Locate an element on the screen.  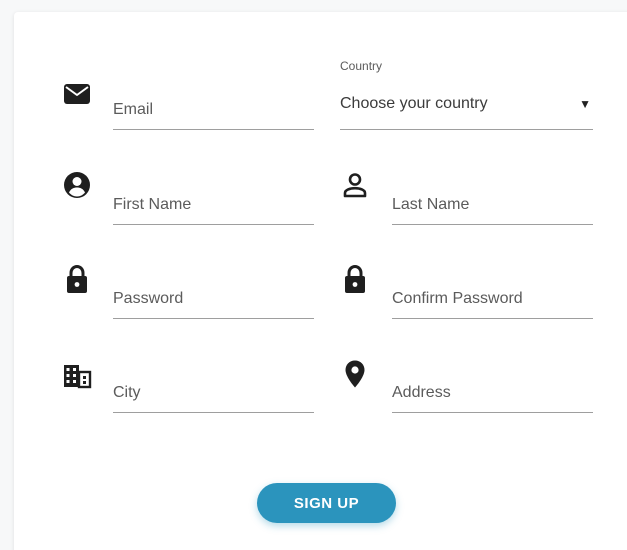
password-placeholder: Password is located at coordinates (148, 298).